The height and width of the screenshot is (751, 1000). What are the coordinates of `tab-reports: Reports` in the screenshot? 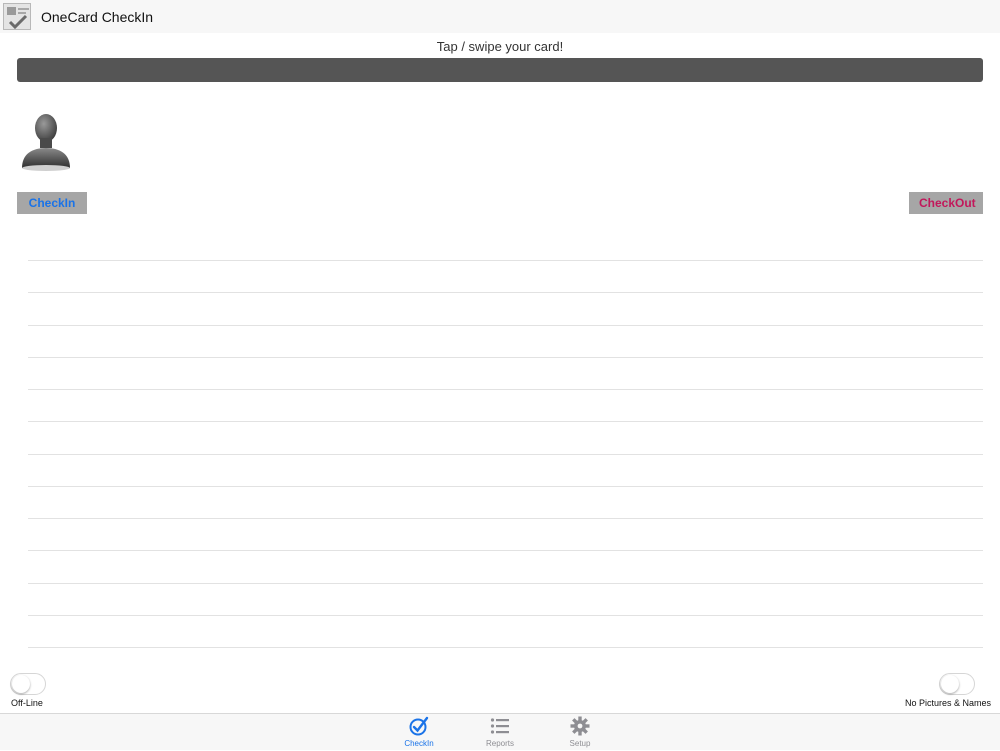 It's located at (500, 732).